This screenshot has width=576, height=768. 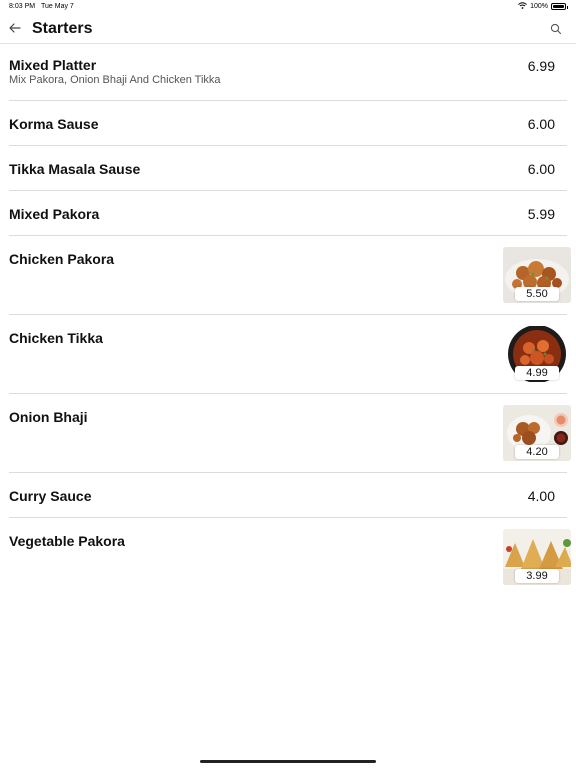 I want to click on menu-item-chicken-tikka: Chicken Tikka 4.99, so click(x=290, y=354).